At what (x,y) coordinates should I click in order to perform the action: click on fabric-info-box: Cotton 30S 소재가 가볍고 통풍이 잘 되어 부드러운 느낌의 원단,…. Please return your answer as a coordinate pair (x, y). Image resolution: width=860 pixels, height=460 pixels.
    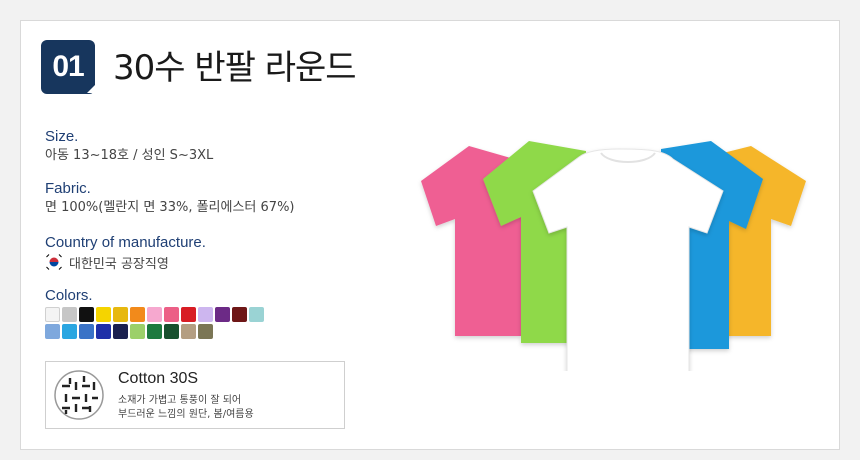
    Looking at the image, I should click on (195, 395).